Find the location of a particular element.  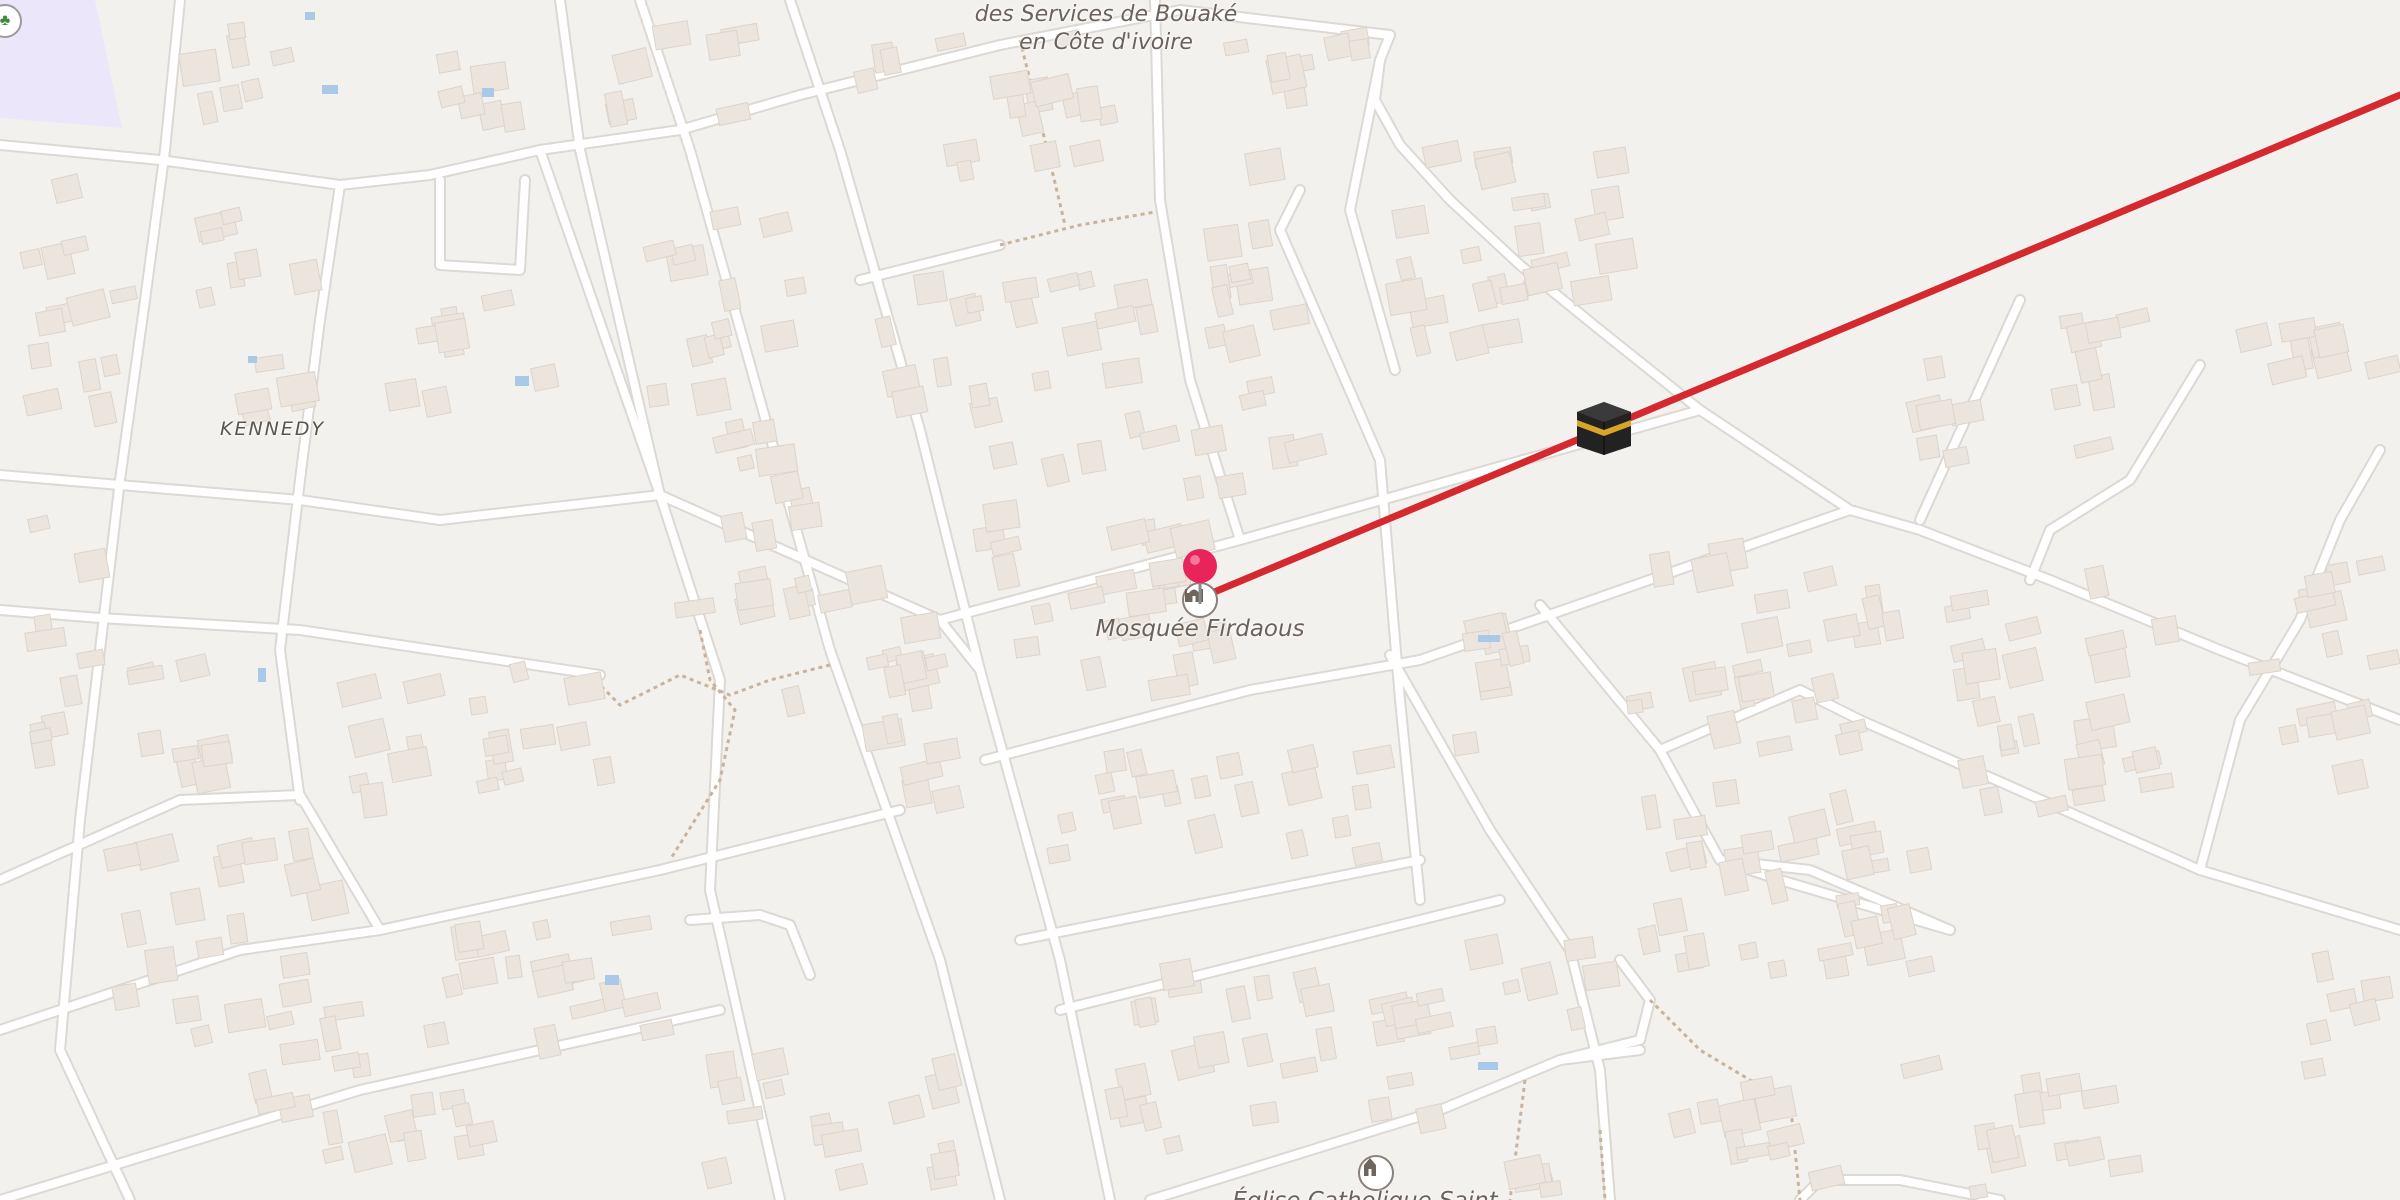

mosque-label: Mosquée Firdaous is located at coordinates (1199, 629).